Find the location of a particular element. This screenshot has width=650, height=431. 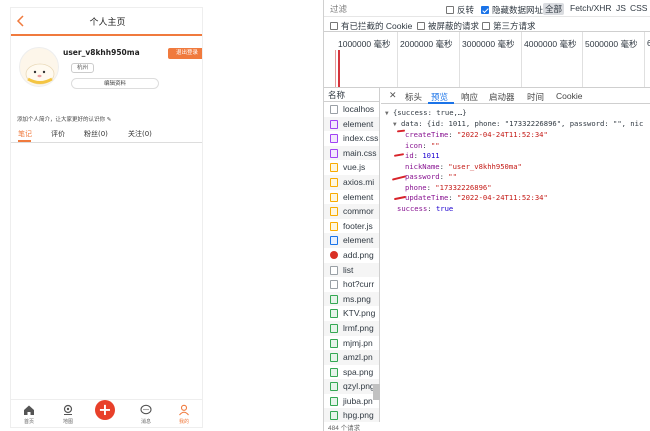

request-row: jiuba.pn is located at coordinates (351, 401).